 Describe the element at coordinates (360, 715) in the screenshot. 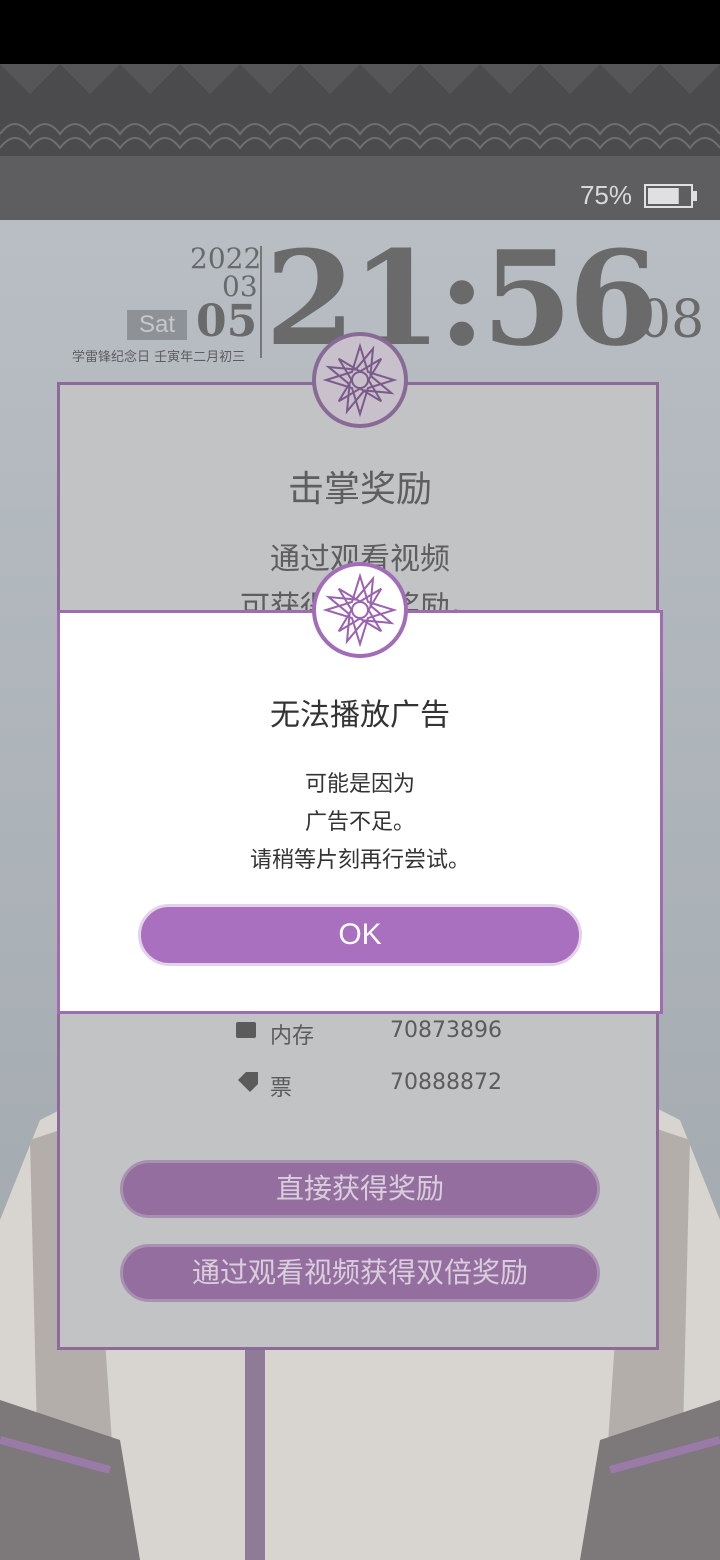

I see `alert-title: 无法播放广告` at that location.